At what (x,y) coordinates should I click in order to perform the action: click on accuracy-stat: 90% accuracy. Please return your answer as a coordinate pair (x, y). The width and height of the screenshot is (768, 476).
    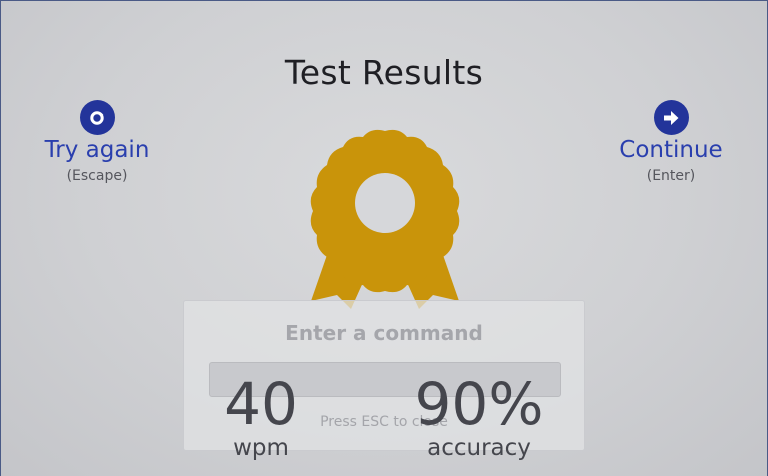
    Looking at the image, I should click on (479, 418).